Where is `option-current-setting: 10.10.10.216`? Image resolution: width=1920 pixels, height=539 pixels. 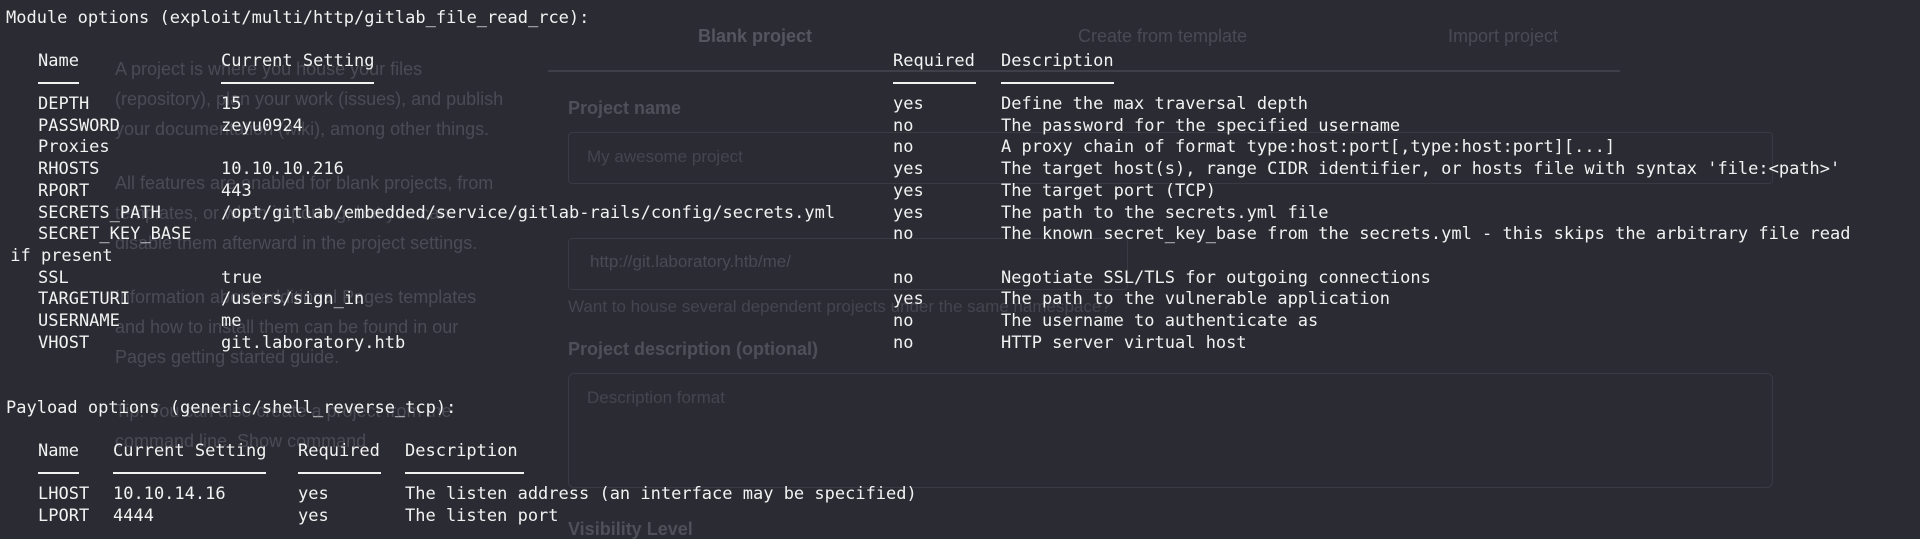 option-current-setting: 10.10.10.216 is located at coordinates (282, 169).